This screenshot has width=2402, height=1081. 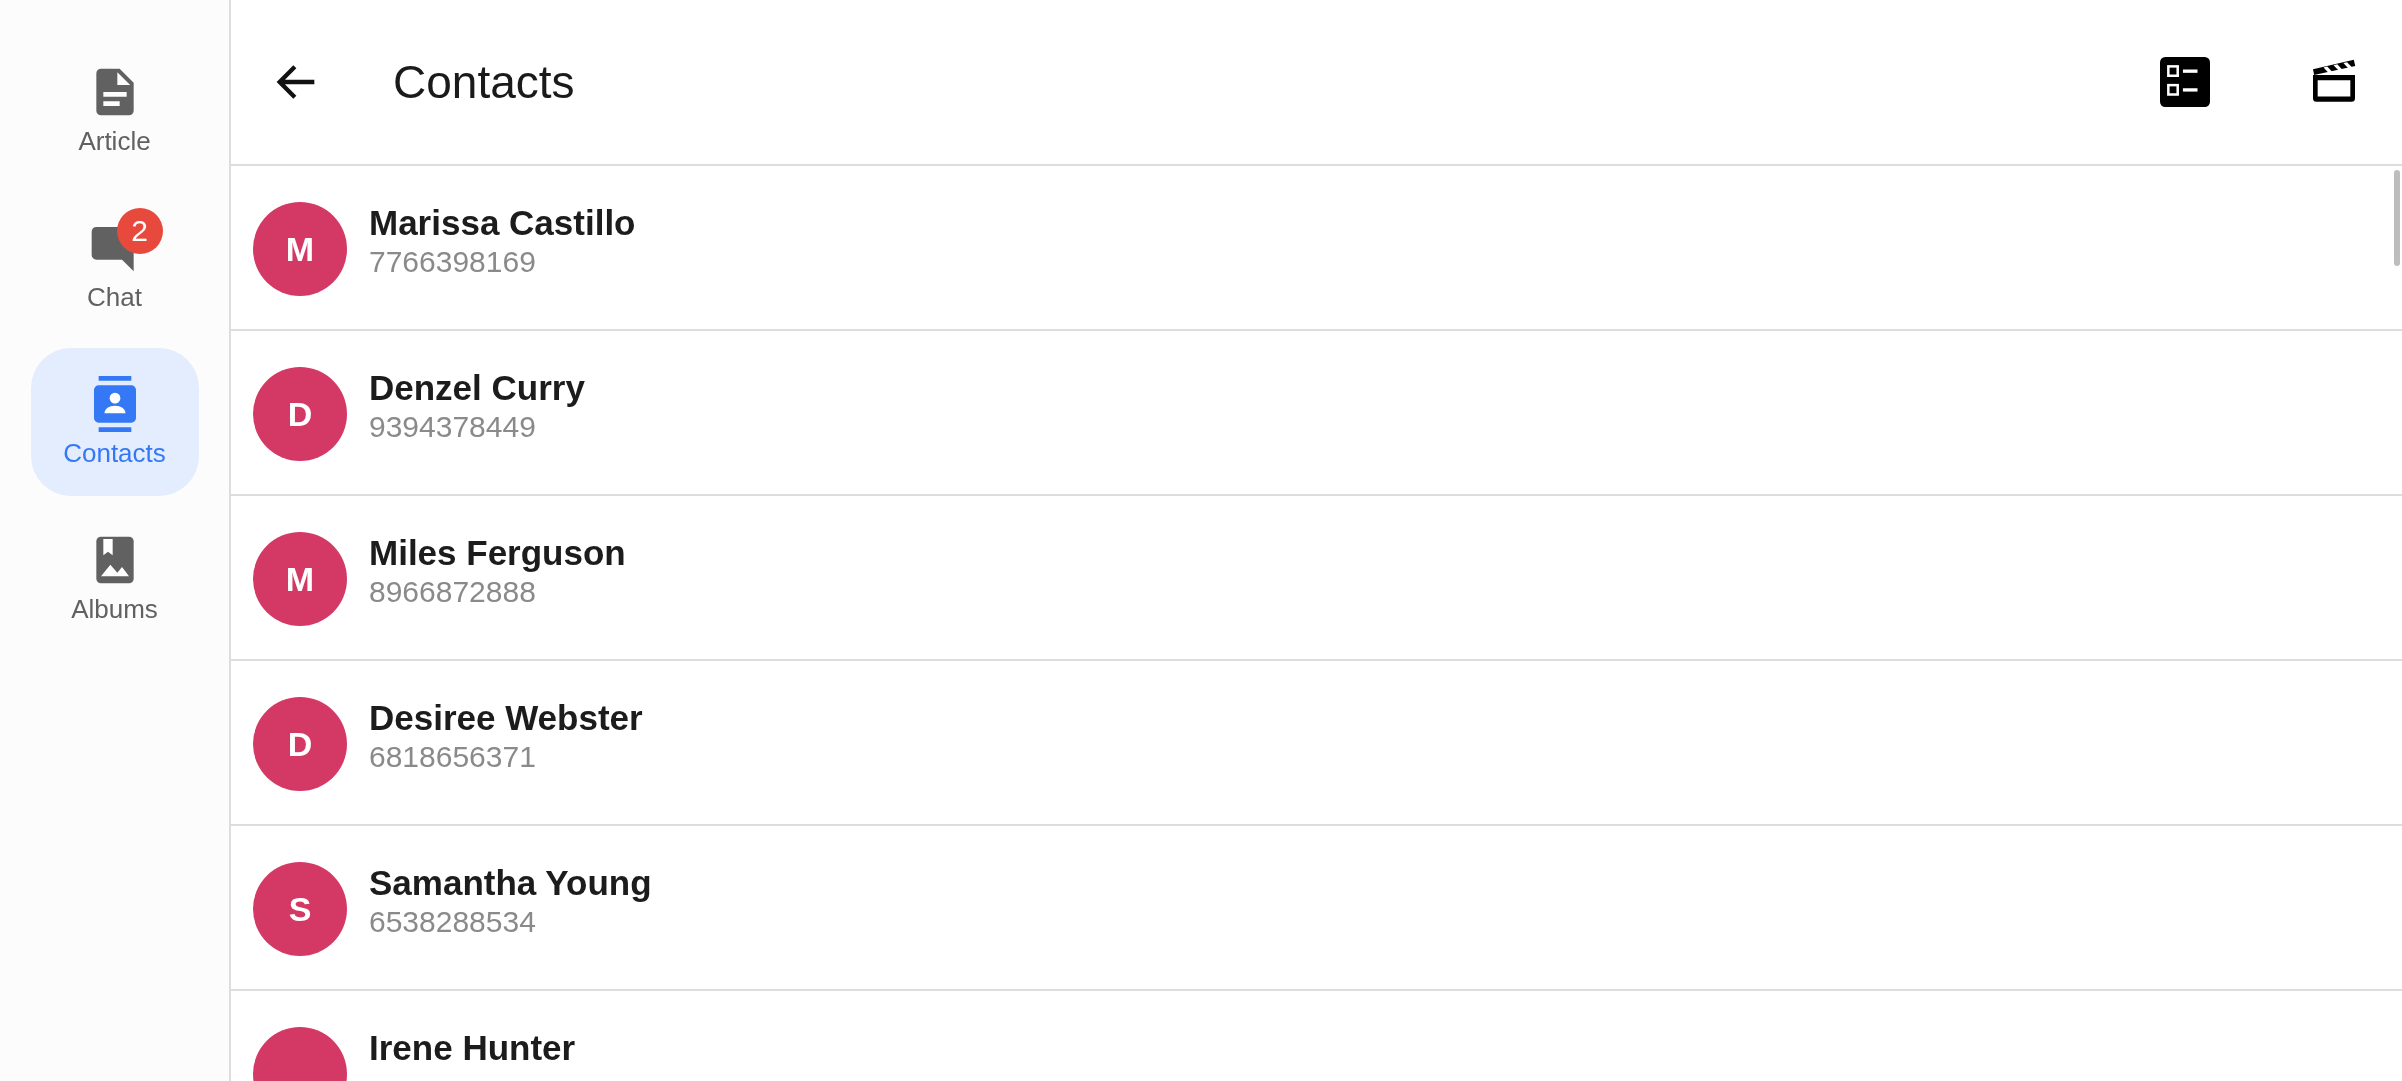 I want to click on contact-name: Irene Hunter, so click(x=472, y=1048).